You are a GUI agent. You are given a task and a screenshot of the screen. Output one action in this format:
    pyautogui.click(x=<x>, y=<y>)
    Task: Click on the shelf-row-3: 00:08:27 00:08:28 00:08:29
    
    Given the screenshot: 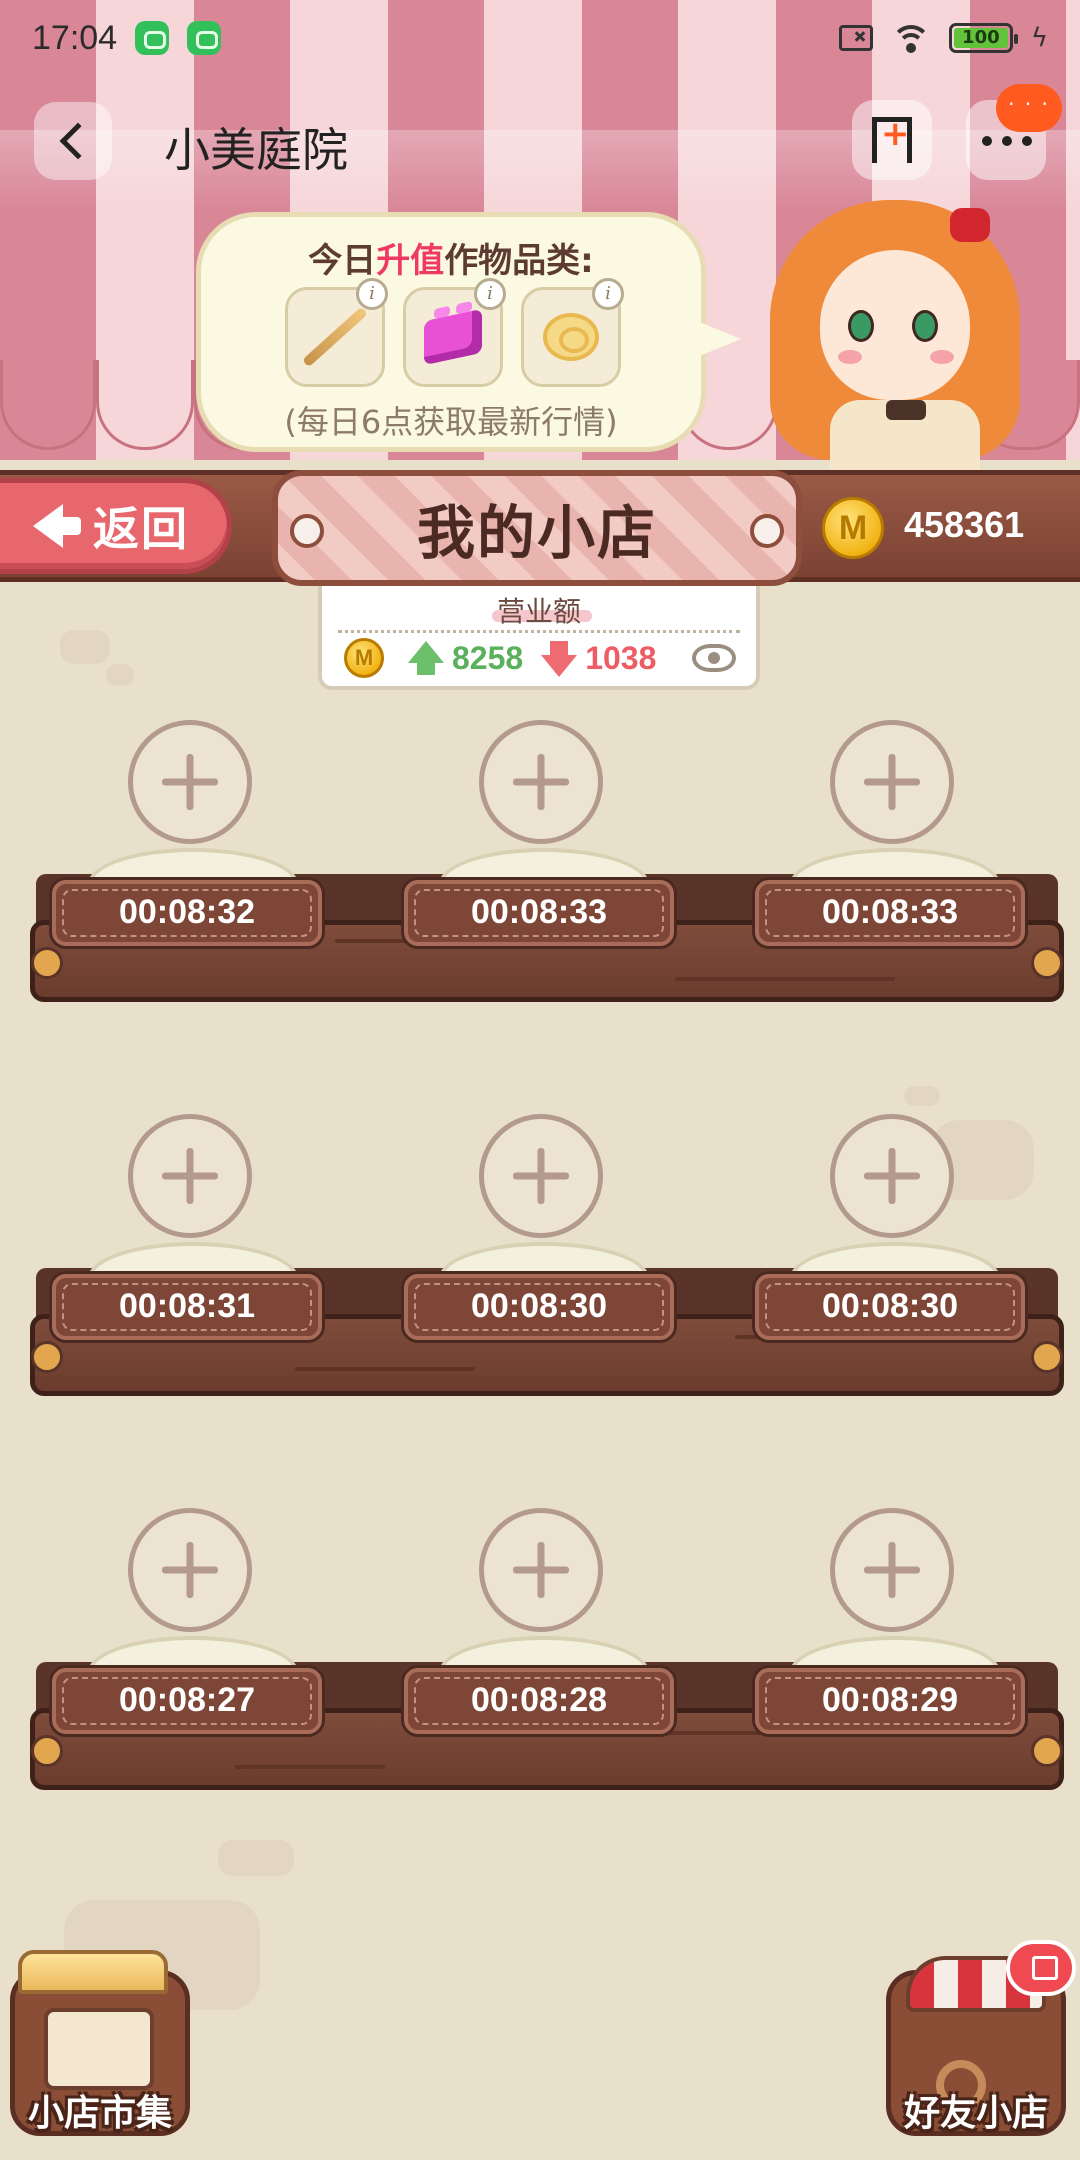 What is the action you would take?
    pyautogui.click(x=547, y=1653)
    